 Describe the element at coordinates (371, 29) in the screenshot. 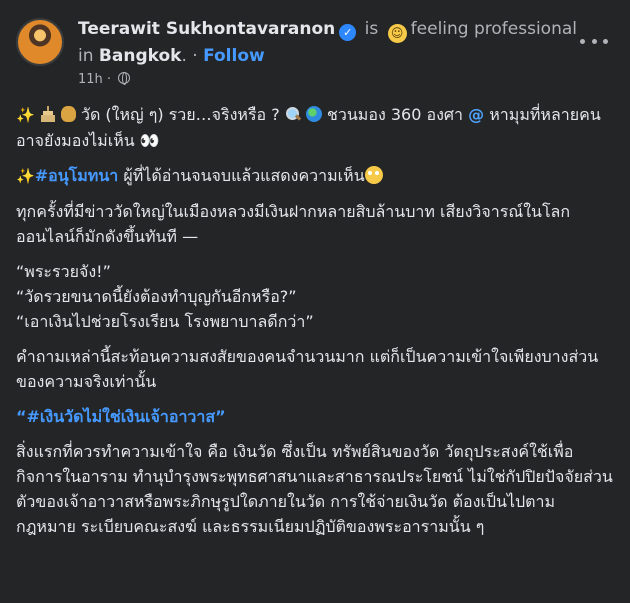

I see `connector-is: is` at that location.